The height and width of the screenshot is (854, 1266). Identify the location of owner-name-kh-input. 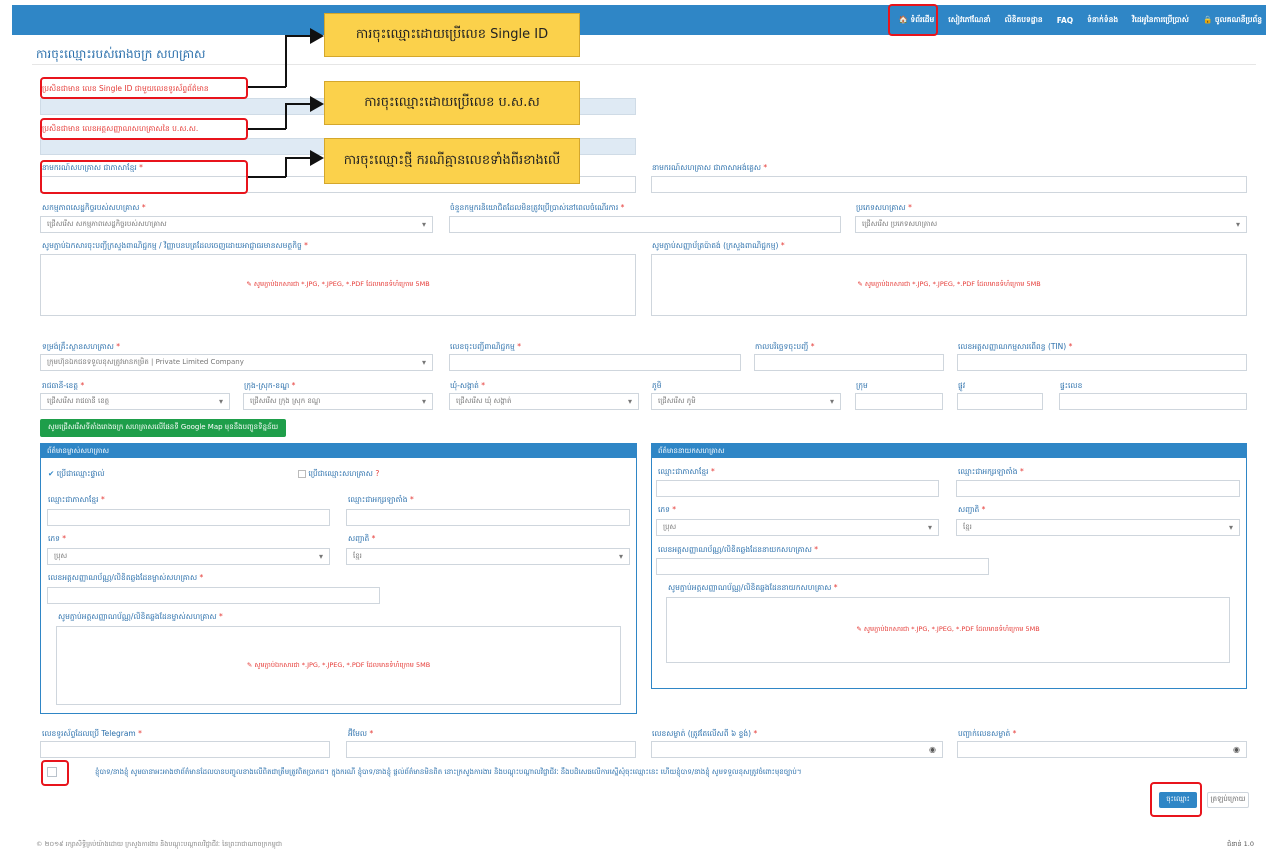
(188, 517).